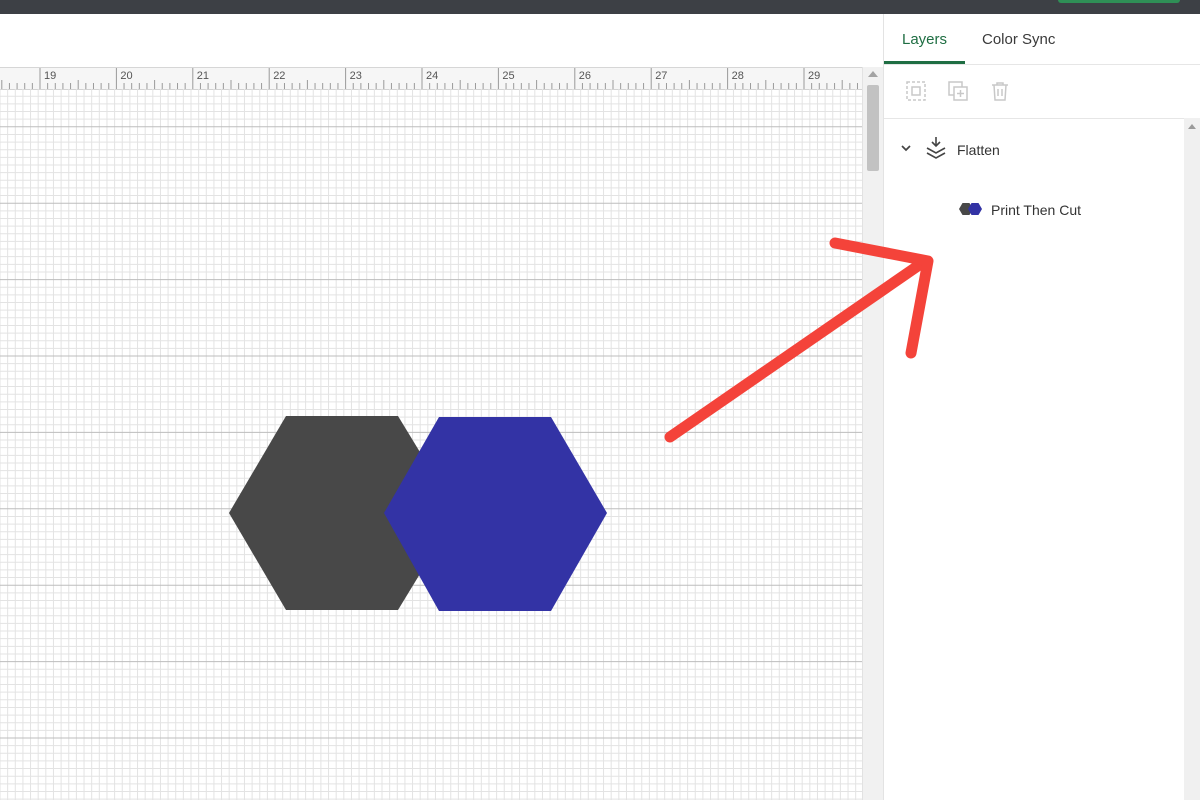 The width and height of the screenshot is (1200, 800). What do you see at coordinates (1192, 126) in the screenshot?
I see `scroll-up-icon` at bounding box center [1192, 126].